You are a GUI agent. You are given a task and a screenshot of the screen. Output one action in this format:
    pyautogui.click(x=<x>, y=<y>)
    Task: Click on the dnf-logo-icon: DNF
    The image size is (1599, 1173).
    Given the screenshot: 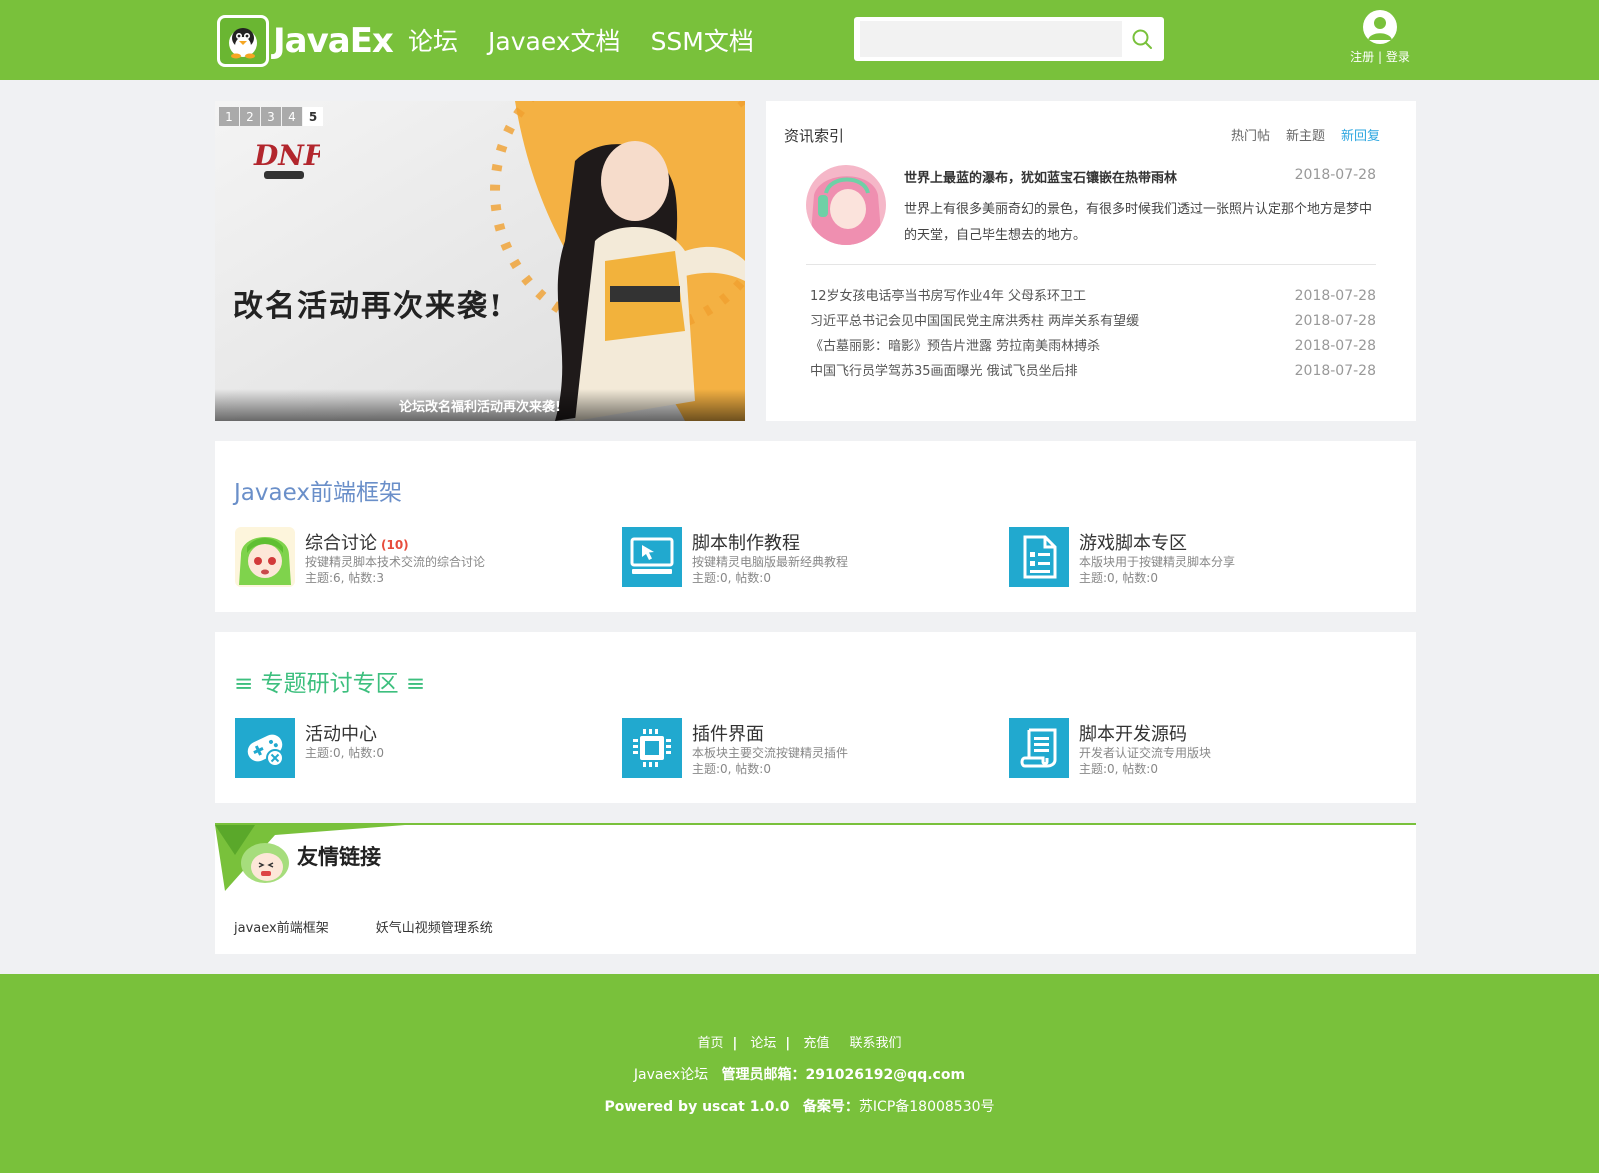 What is the action you would take?
    pyautogui.click(x=286, y=159)
    